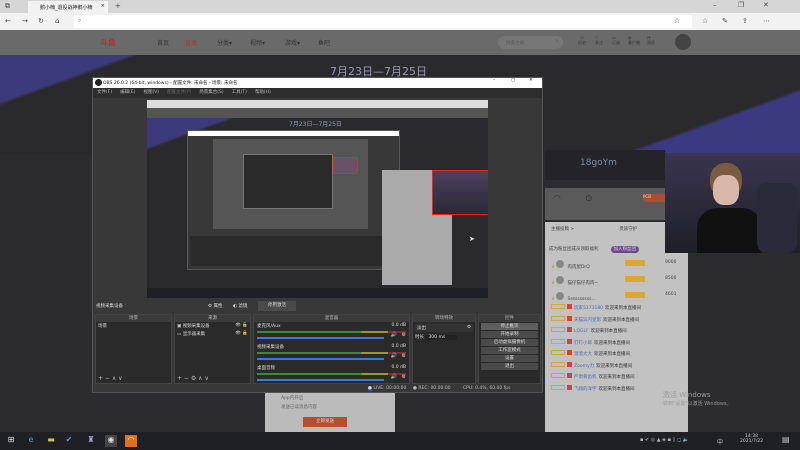 This screenshot has height=450, width=800. What do you see at coordinates (634, 40) in the screenshot?
I see `client-button: ◍ 客户端` at bounding box center [634, 40].